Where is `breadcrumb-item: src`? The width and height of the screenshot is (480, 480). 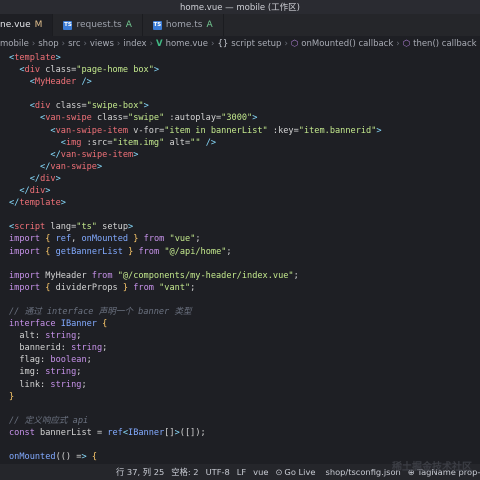 breadcrumb-item: src is located at coordinates (74, 44).